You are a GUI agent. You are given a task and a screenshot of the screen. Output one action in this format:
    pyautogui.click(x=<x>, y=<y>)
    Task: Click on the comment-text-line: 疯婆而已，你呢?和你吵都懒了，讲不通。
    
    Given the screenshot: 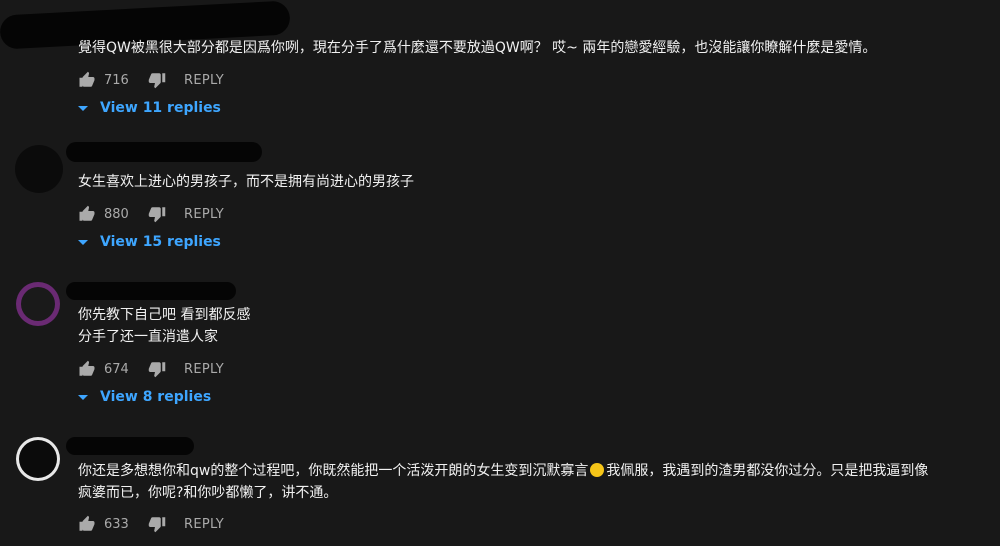 What is the action you would take?
    pyautogui.click(x=208, y=493)
    